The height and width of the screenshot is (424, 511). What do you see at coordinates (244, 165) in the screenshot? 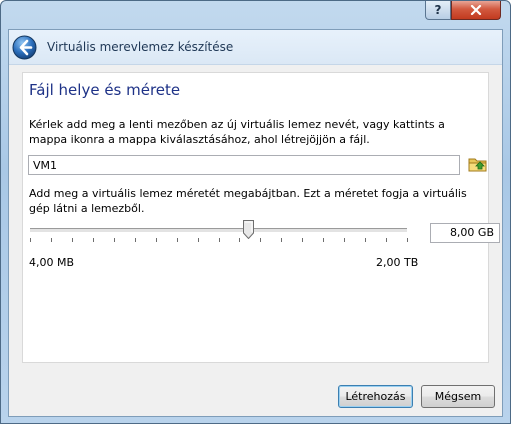
I see `file-name-input` at bounding box center [244, 165].